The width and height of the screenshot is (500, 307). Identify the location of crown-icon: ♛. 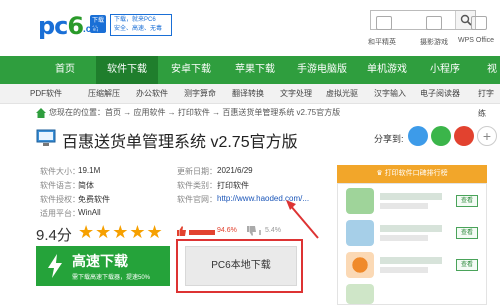
(380, 173).